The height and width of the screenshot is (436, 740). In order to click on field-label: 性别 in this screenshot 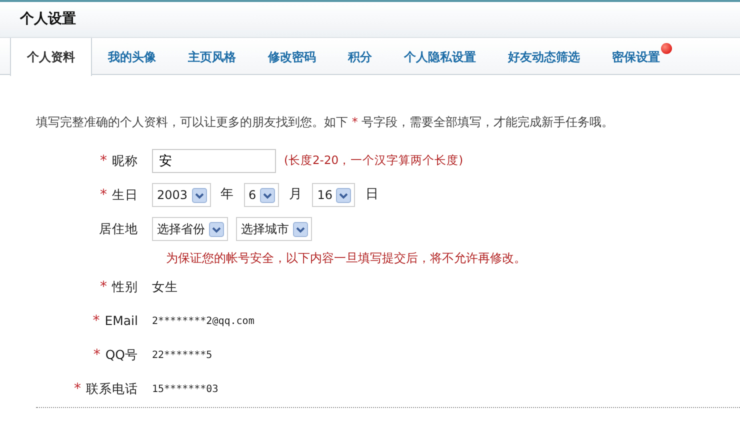, I will do `click(125, 286)`.